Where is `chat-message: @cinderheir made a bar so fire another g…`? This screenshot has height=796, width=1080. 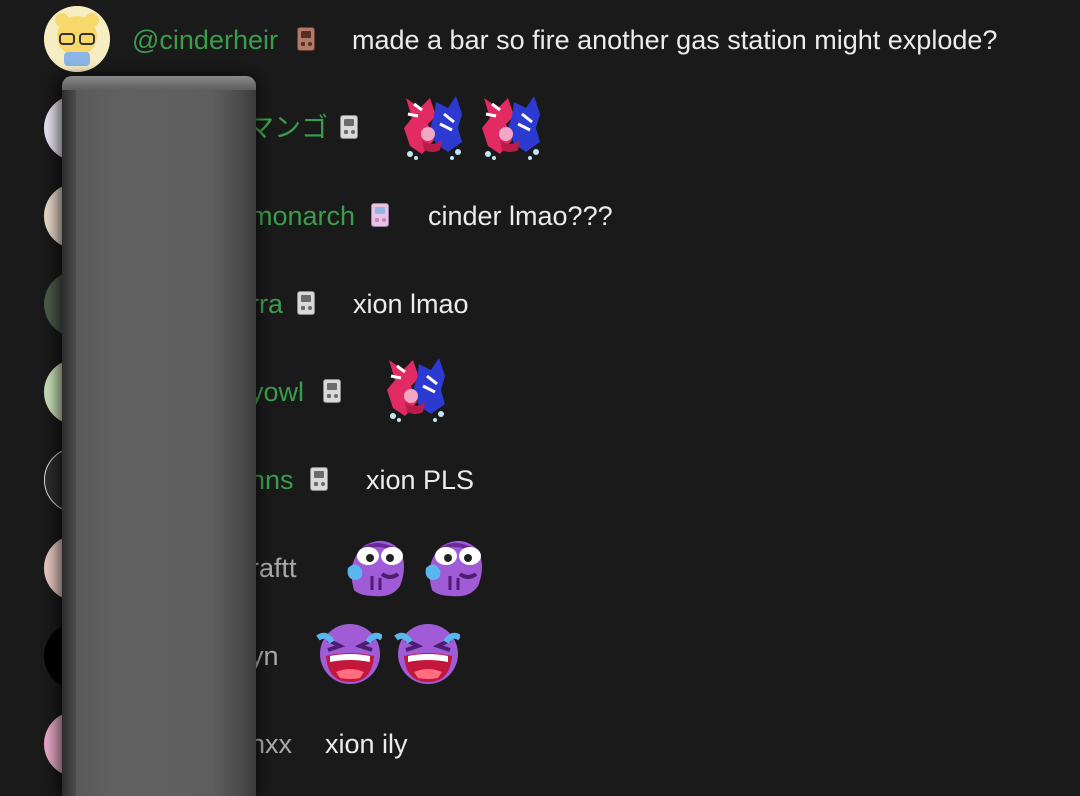 chat-message: @cinderheir made a bar so fire another g… is located at coordinates (540, 44).